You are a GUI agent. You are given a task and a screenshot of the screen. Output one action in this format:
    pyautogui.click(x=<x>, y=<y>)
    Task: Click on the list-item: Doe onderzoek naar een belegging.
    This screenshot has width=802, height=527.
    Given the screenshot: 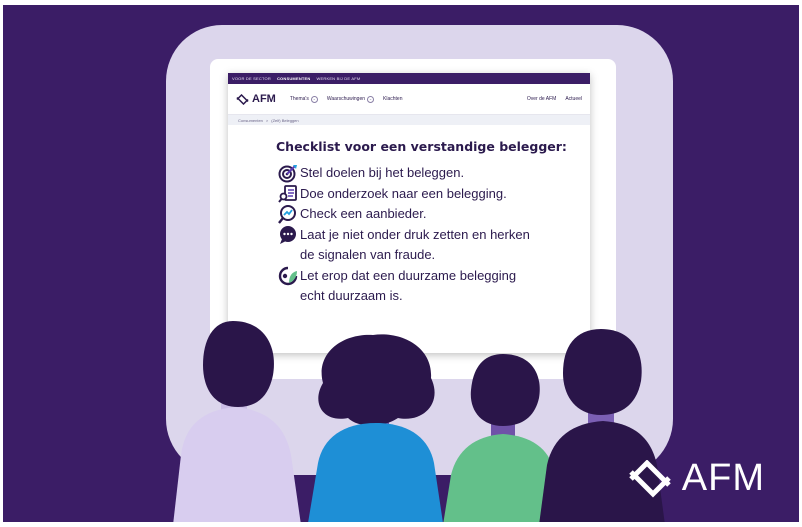 What is the action you would take?
    pyautogui.click(x=433, y=194)
    